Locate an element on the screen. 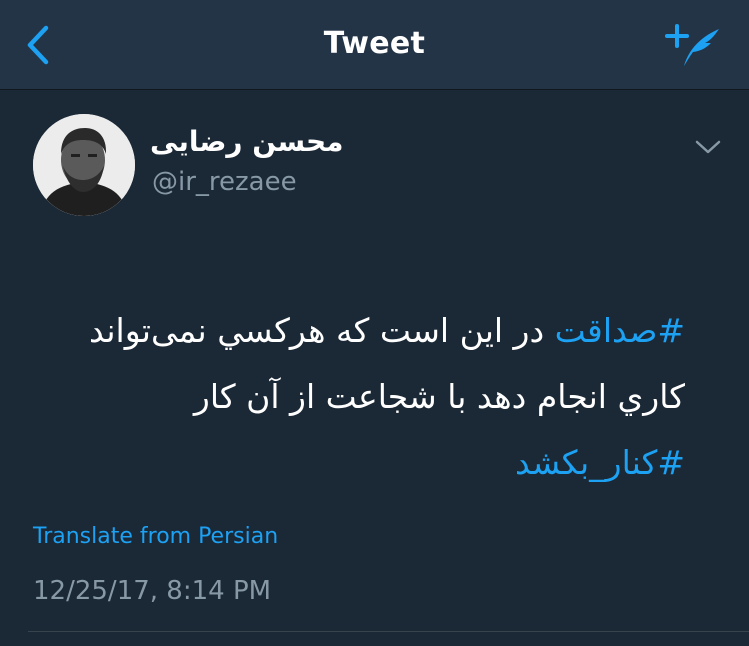  hashtag-link: #صداقت is located at coordinates (620, 330).